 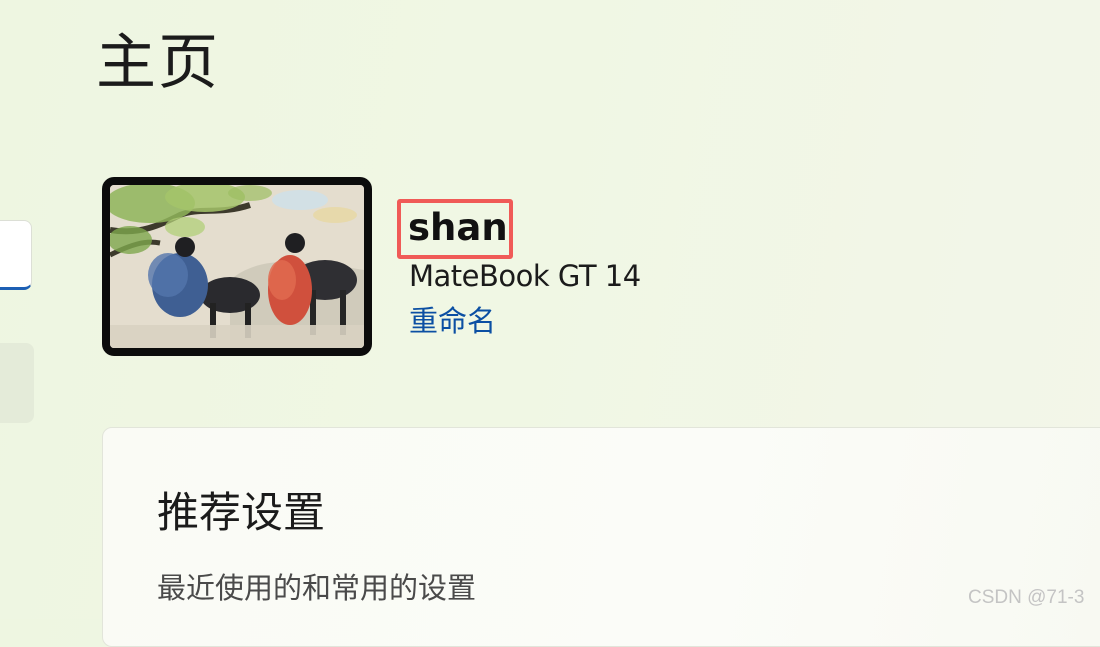 I want to click on device-wallpaper-thumbnail, so click(x=237, y=266).